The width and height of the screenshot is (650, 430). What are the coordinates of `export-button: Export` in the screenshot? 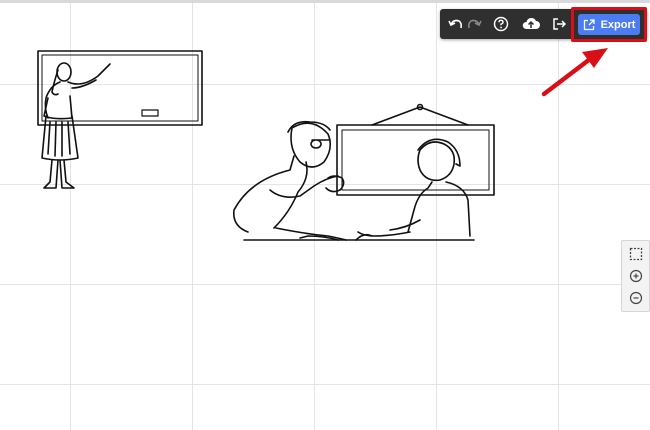 It's located at (609, 24).